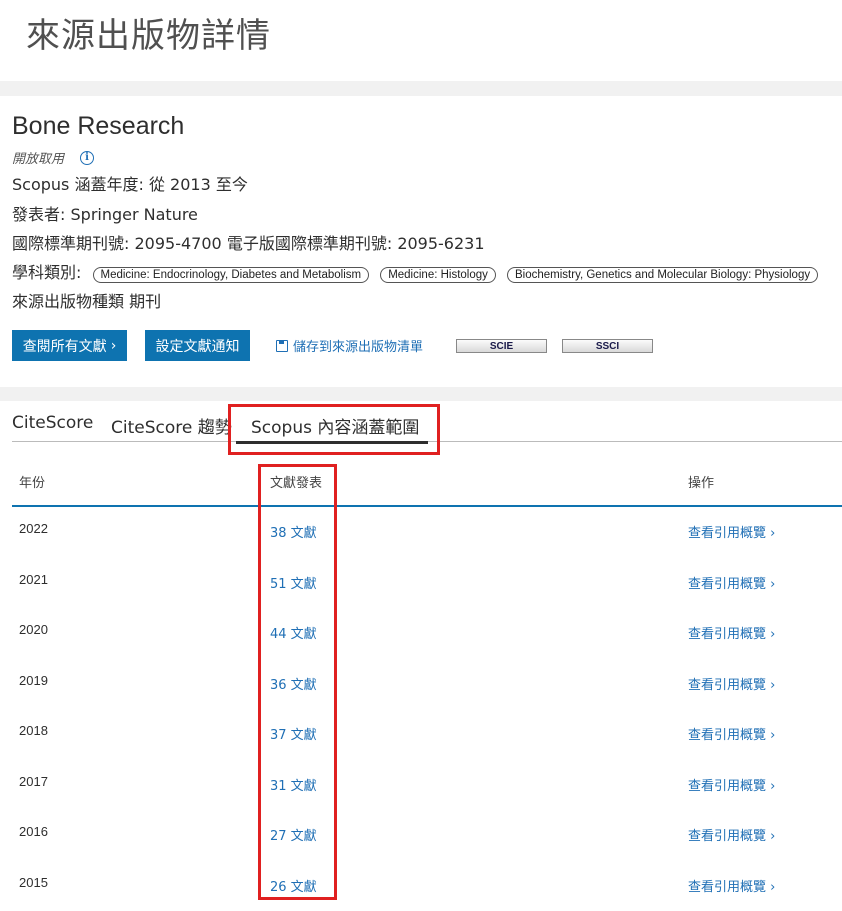 The width and height of the screenshot is (842, 911). What do you see at coordinates (421, 835) in the screenshot?
I see `table-row: 2016 27 文獻 查看引用概覽 ›` at bounding box center [421, 835].